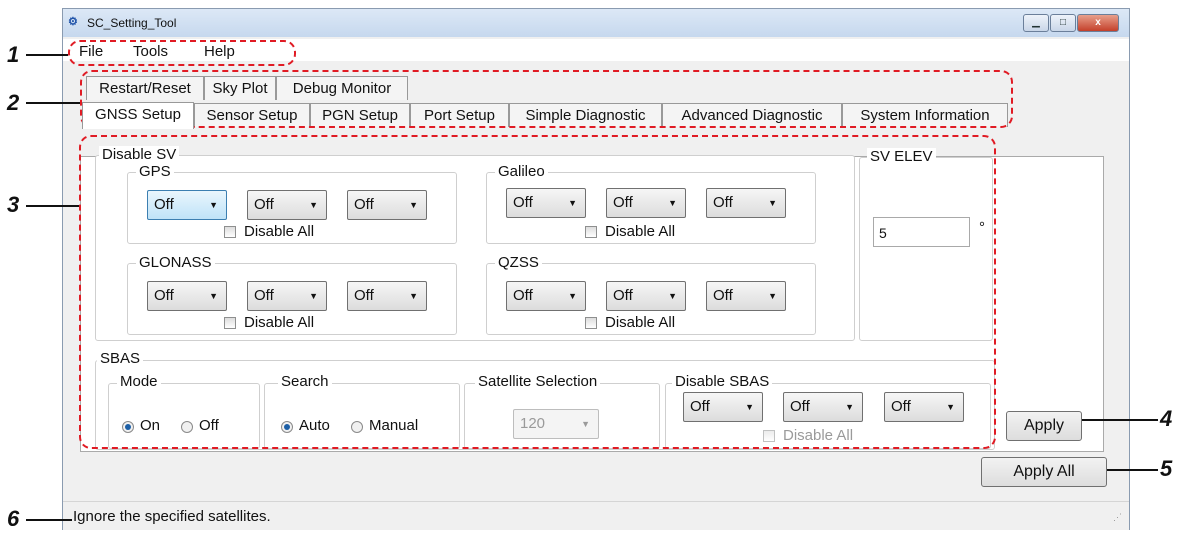 The width and height of the screenshot is (1182, 535). I want to click on apply-button: Apply, so click(1044, 426).